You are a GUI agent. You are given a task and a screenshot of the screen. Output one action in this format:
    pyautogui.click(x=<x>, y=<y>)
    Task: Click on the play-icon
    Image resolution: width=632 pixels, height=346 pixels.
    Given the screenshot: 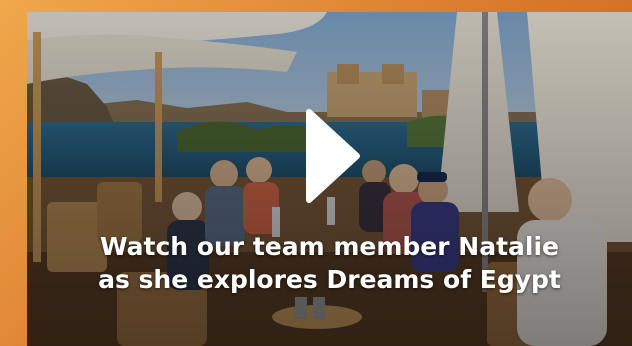 What is the action you would take?
    pyautogui.click(x=333, y=156)
    